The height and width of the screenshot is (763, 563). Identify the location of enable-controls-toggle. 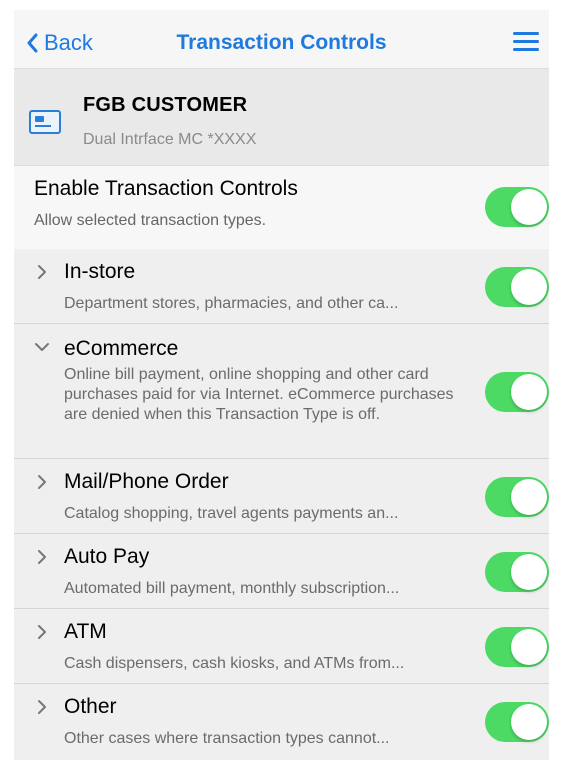
(517, 207).